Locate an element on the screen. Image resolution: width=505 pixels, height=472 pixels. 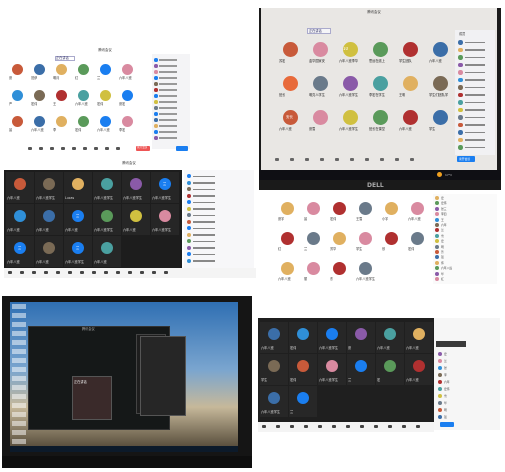
blue-action-button is located at coordinates (182, 148).